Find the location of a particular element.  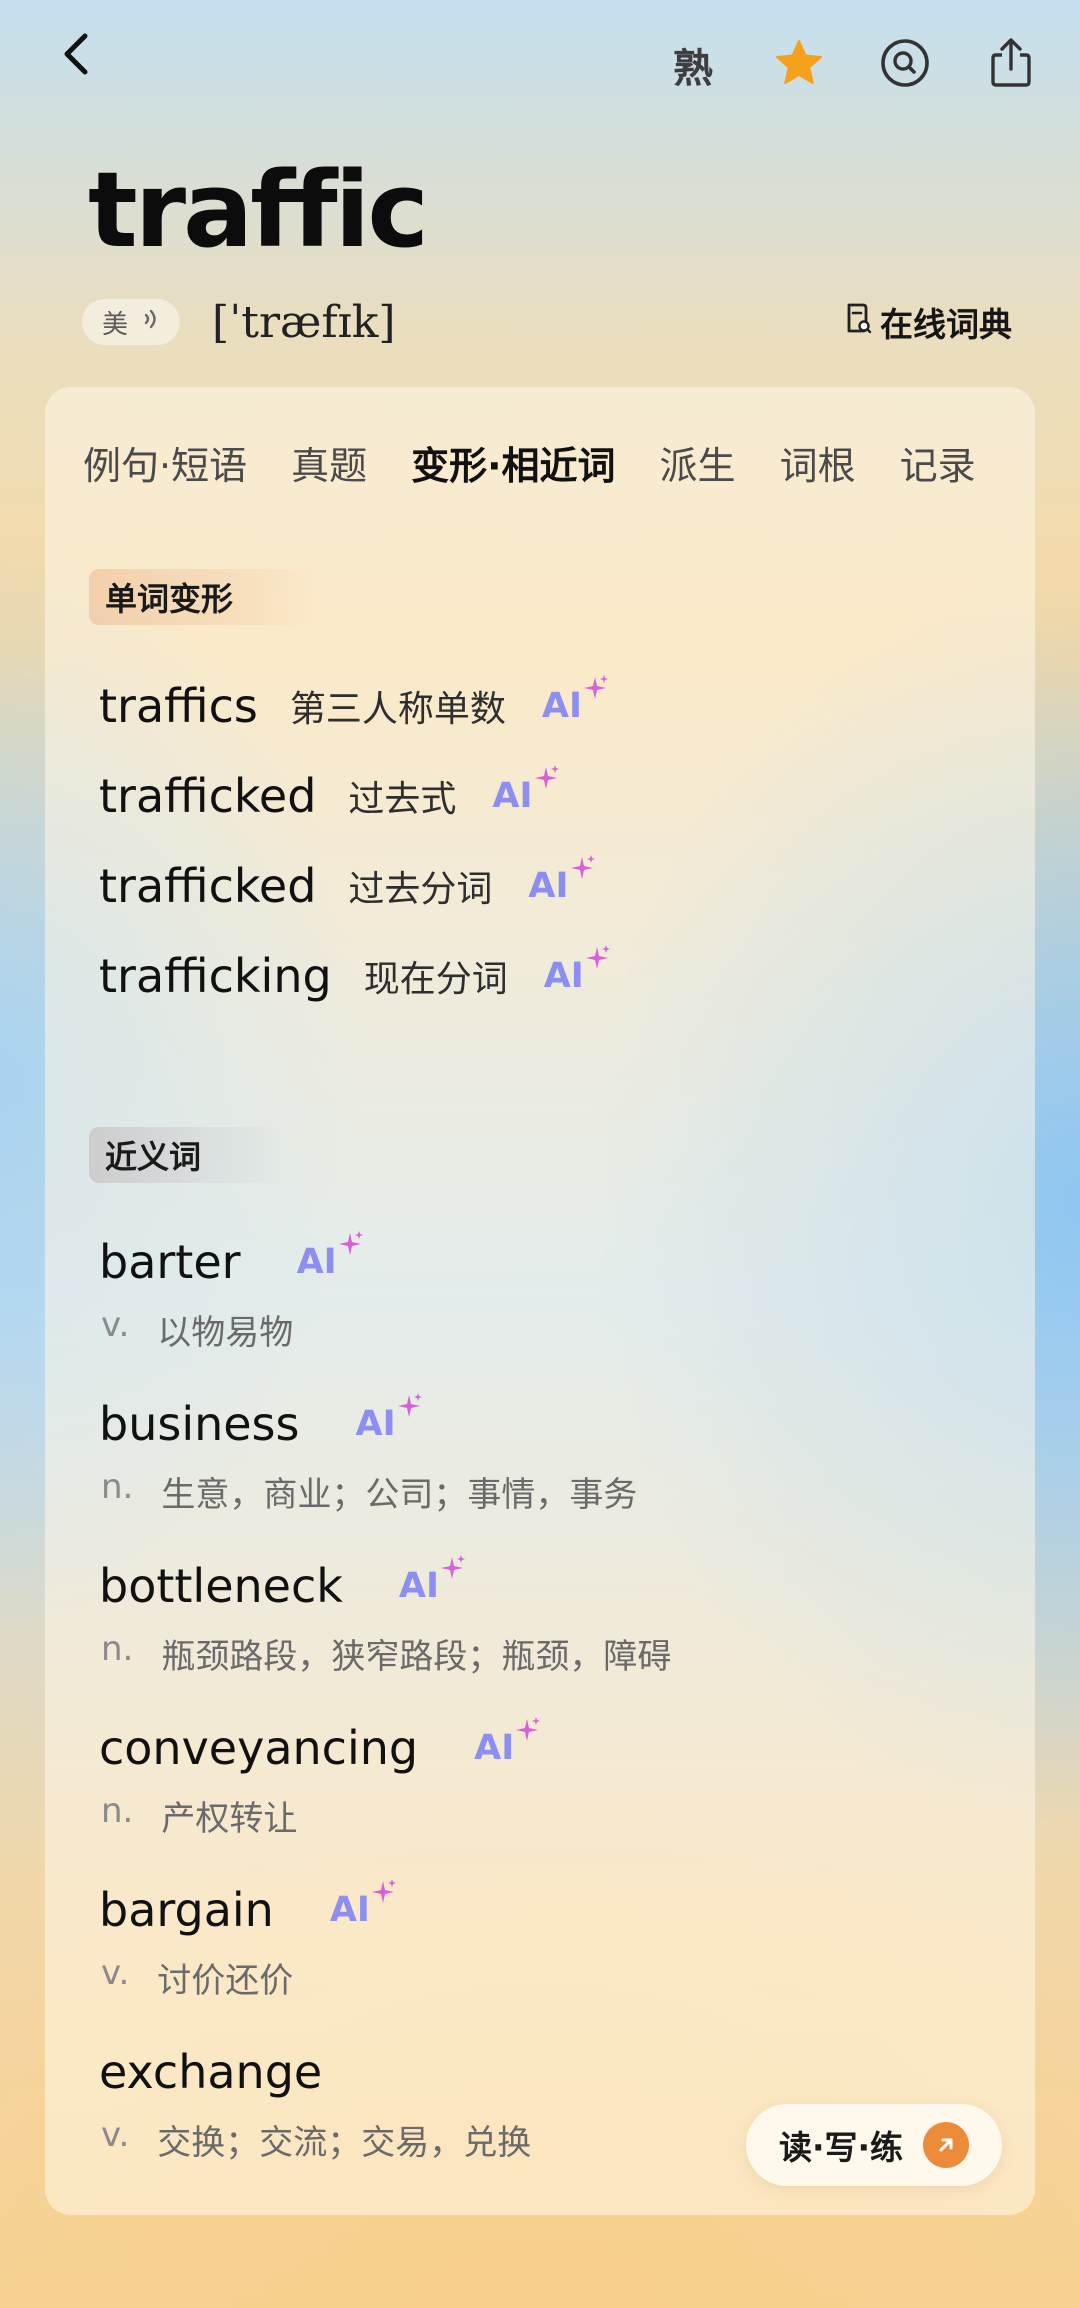

word-form-row: traffics 第三人称单数 AI is located at coordinates (354, 706).